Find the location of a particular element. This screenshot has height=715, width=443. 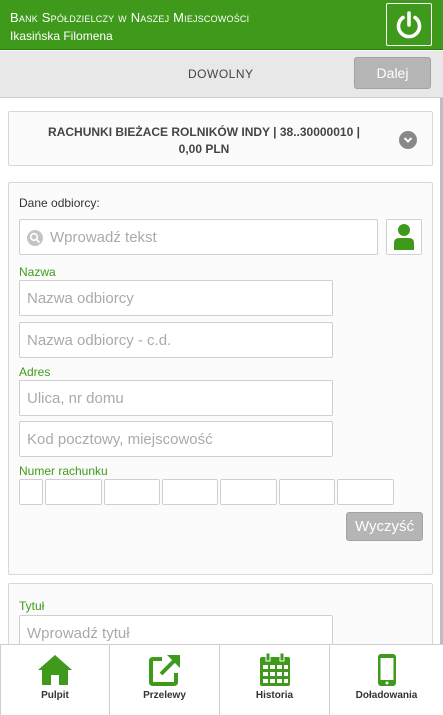

nav-item-historia: Historia is located at coordinates (275, 680).